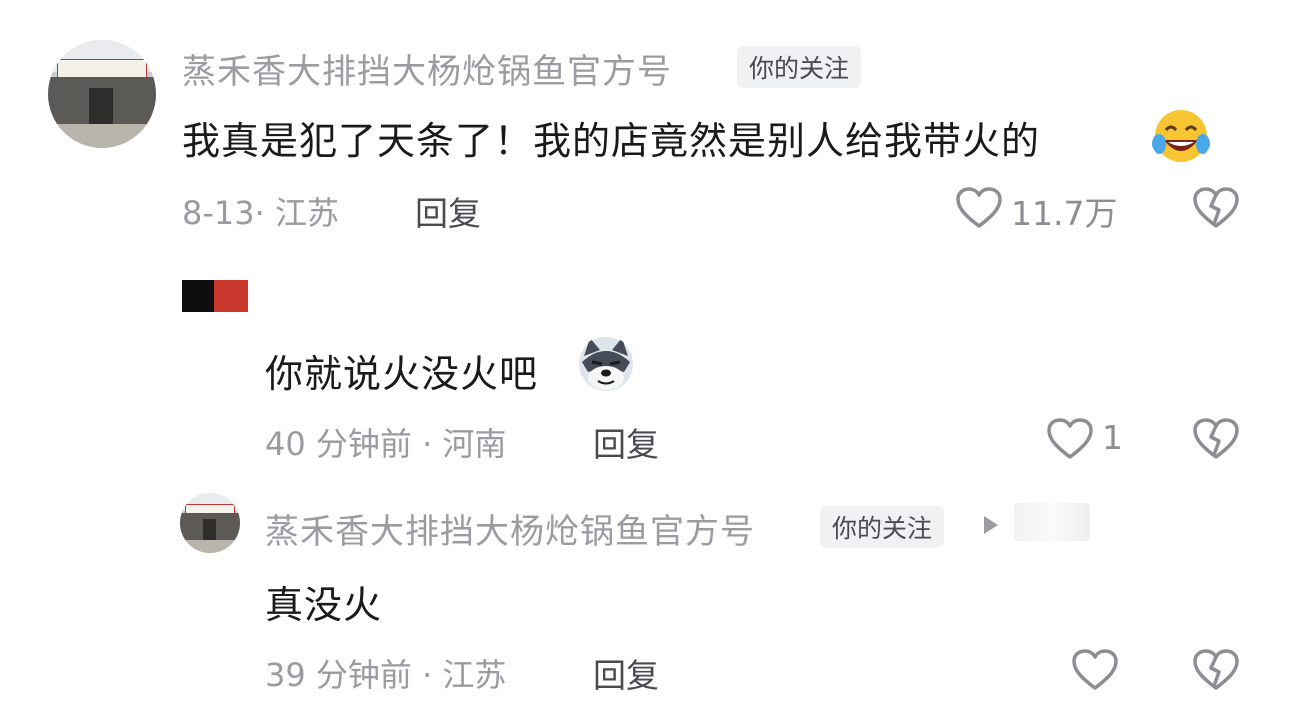 This screenshot has height=717, width=1290. What do you see at coordinates (1052, 522) in the screenshot?
I see `blurred-reply-target` at bounding box center [1052, 522].